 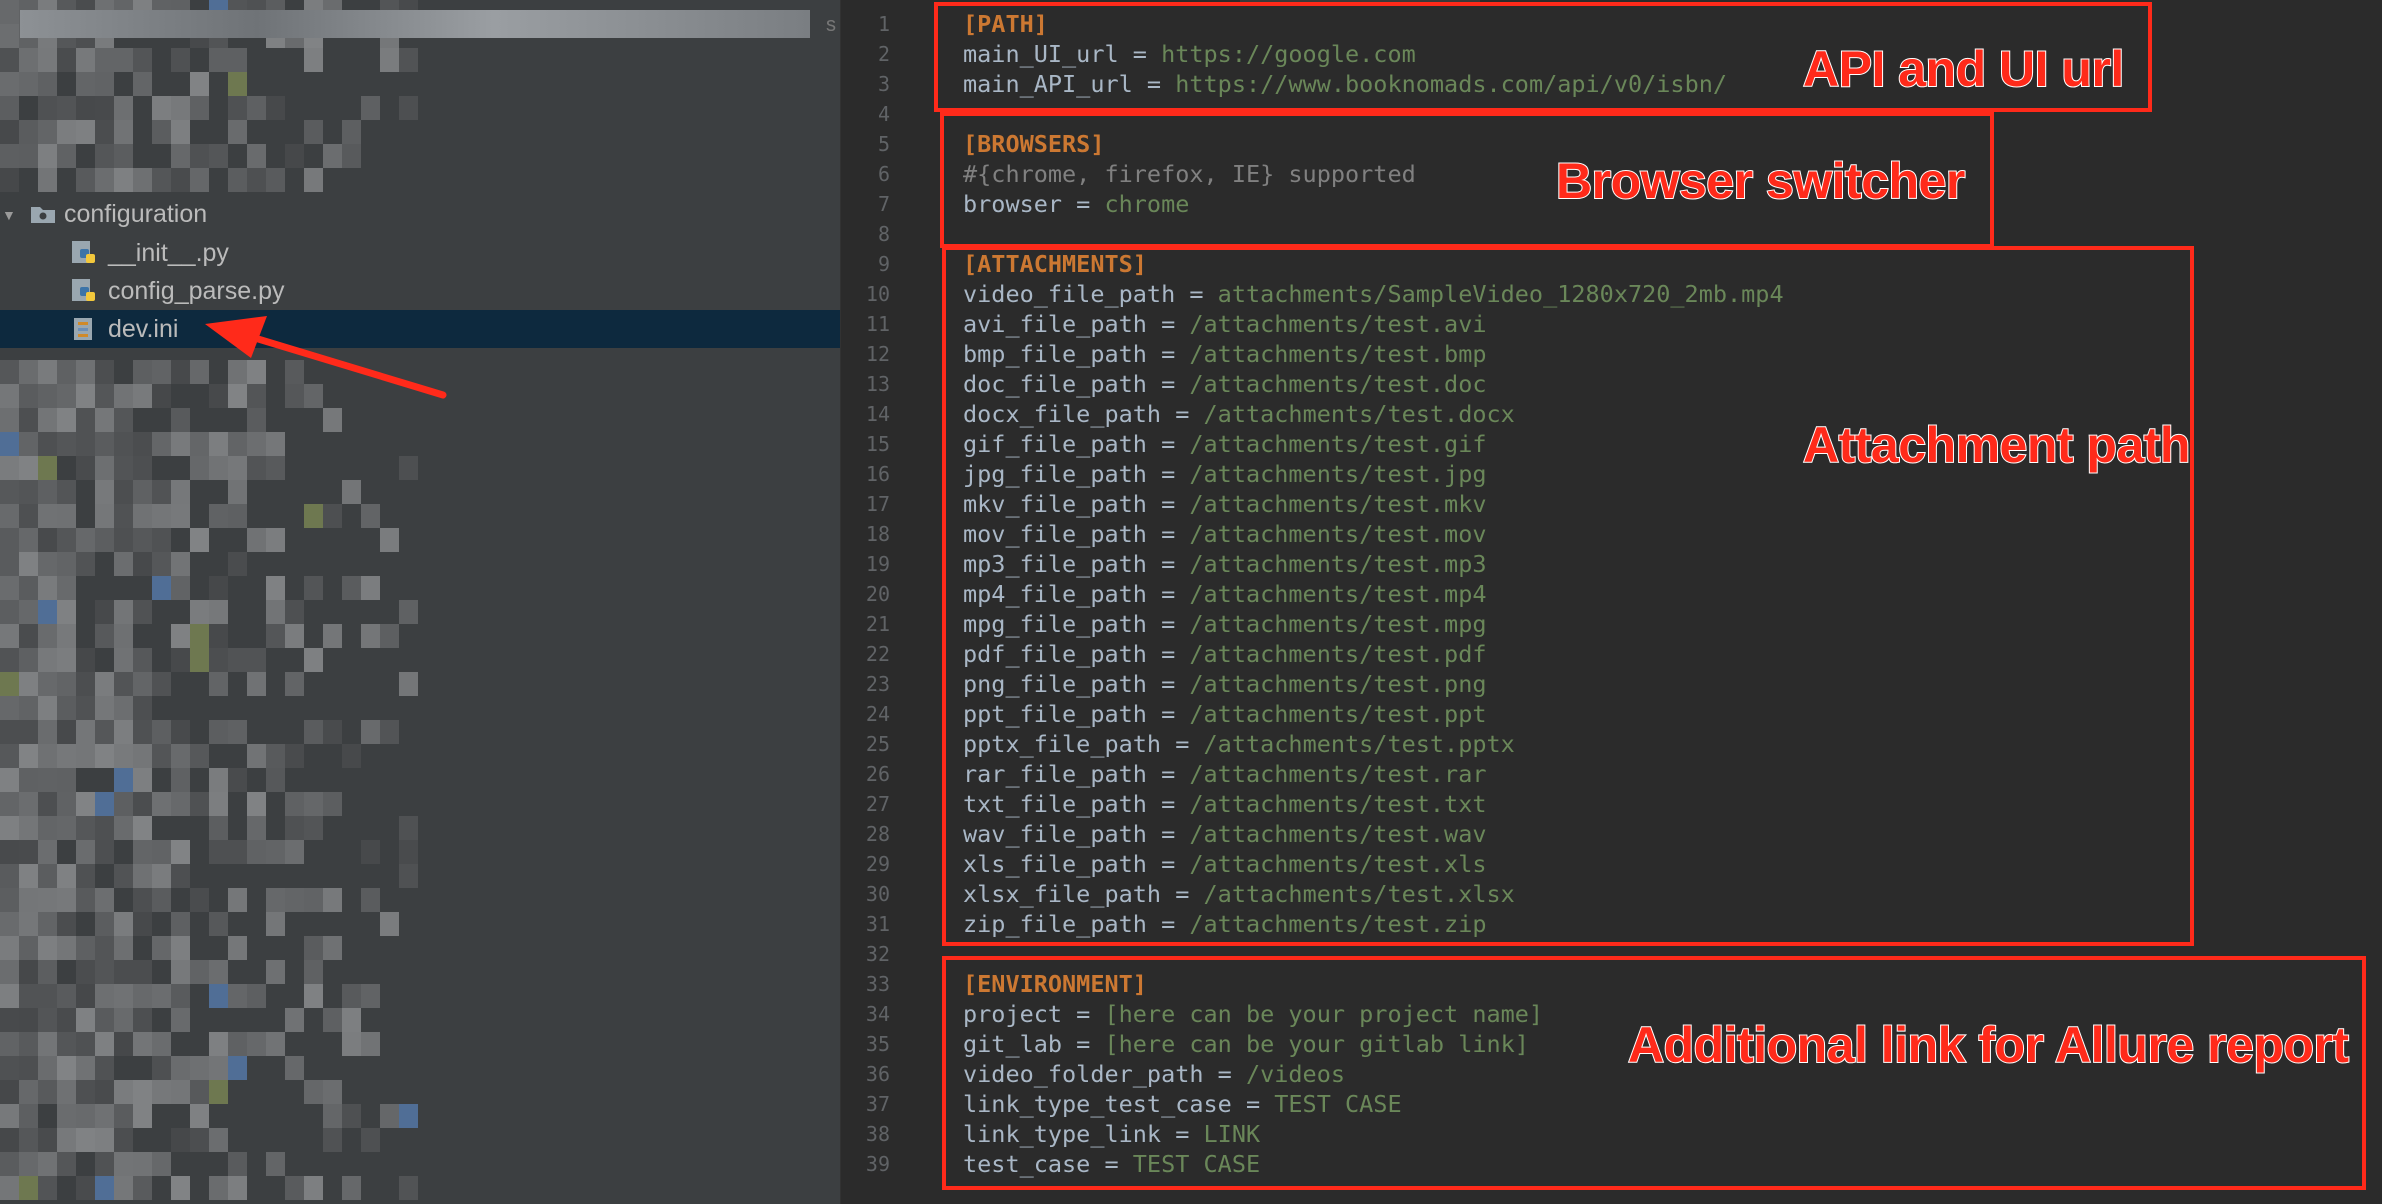 I want to click on line-number: 13, so click(x=877, y=384).